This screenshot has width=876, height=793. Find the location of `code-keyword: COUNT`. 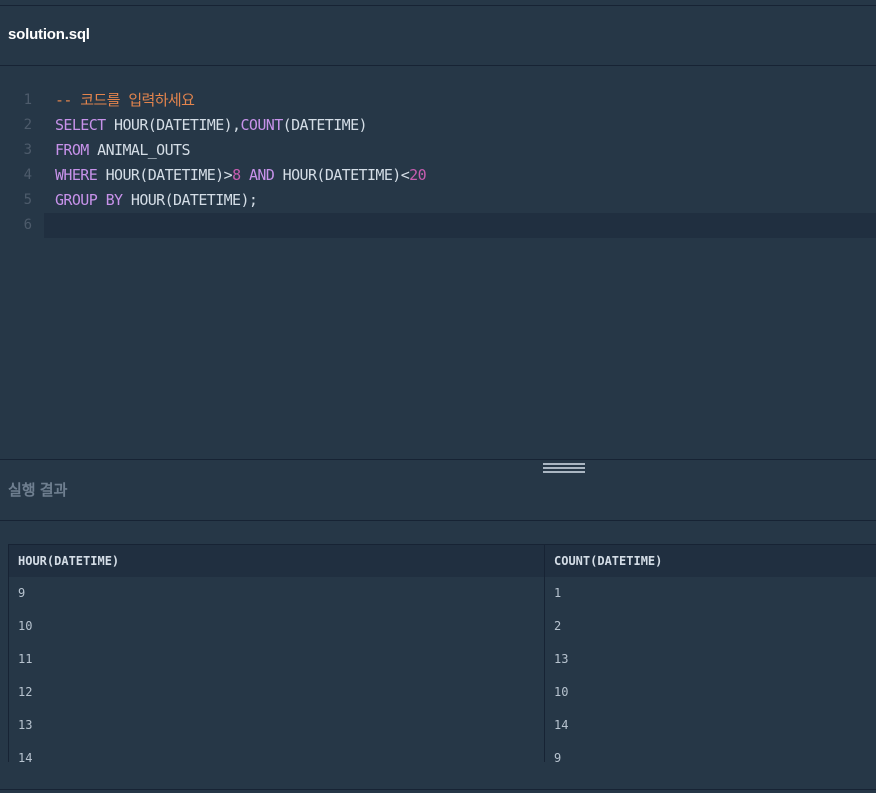

code-keyword: COUNT is located at coordinates (262, 125).